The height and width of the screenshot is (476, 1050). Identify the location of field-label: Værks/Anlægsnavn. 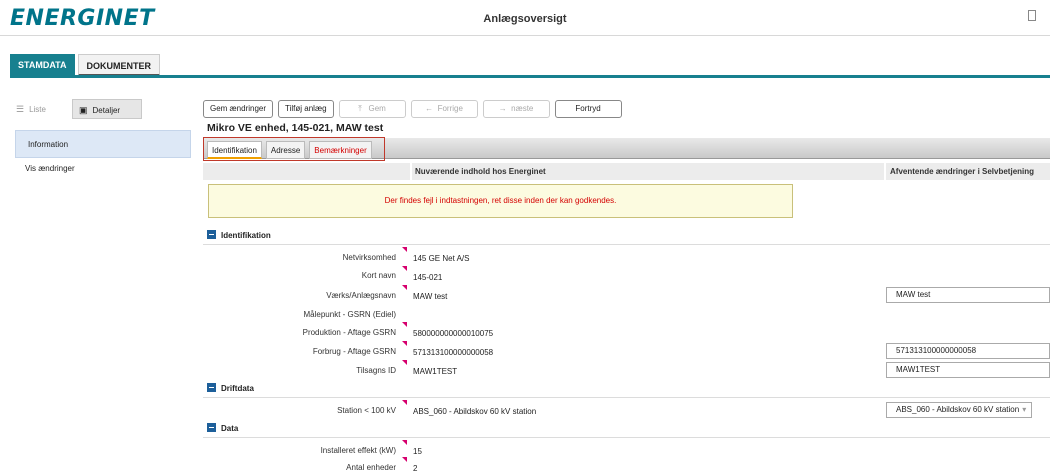
(361, 295).